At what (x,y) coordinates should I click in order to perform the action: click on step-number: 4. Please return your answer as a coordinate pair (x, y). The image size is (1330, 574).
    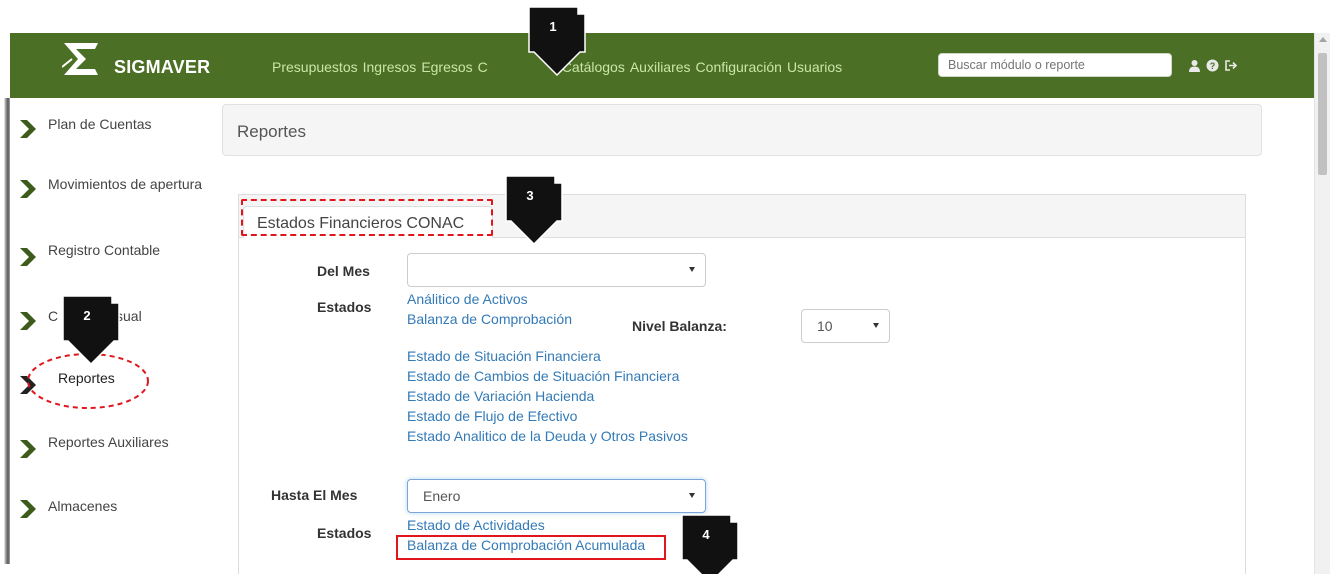
    Looking at the image, I should click on (706, 534).